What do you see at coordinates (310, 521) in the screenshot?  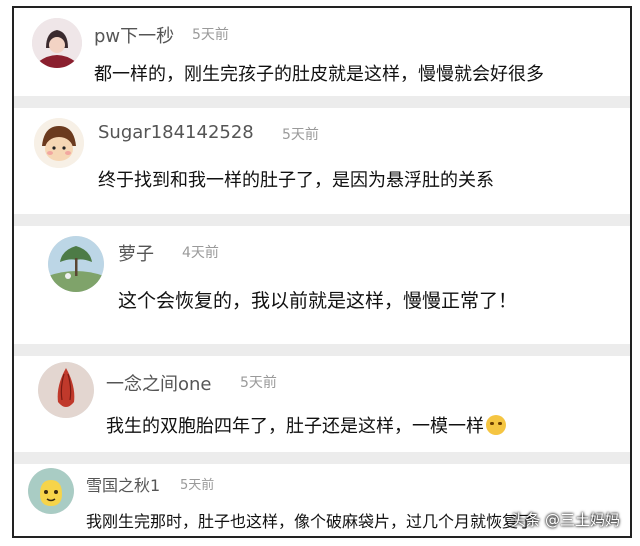 I see `comment-text: 我刚生完那时，肚子也这样，像个破麻袋片，过几个月就恢复了` at bounding box center [310, 521].